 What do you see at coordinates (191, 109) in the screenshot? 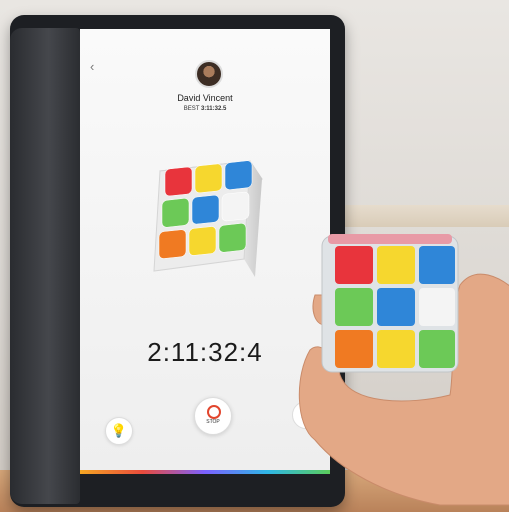
I see `best-label: BEST` at bounding box center [191, 109].